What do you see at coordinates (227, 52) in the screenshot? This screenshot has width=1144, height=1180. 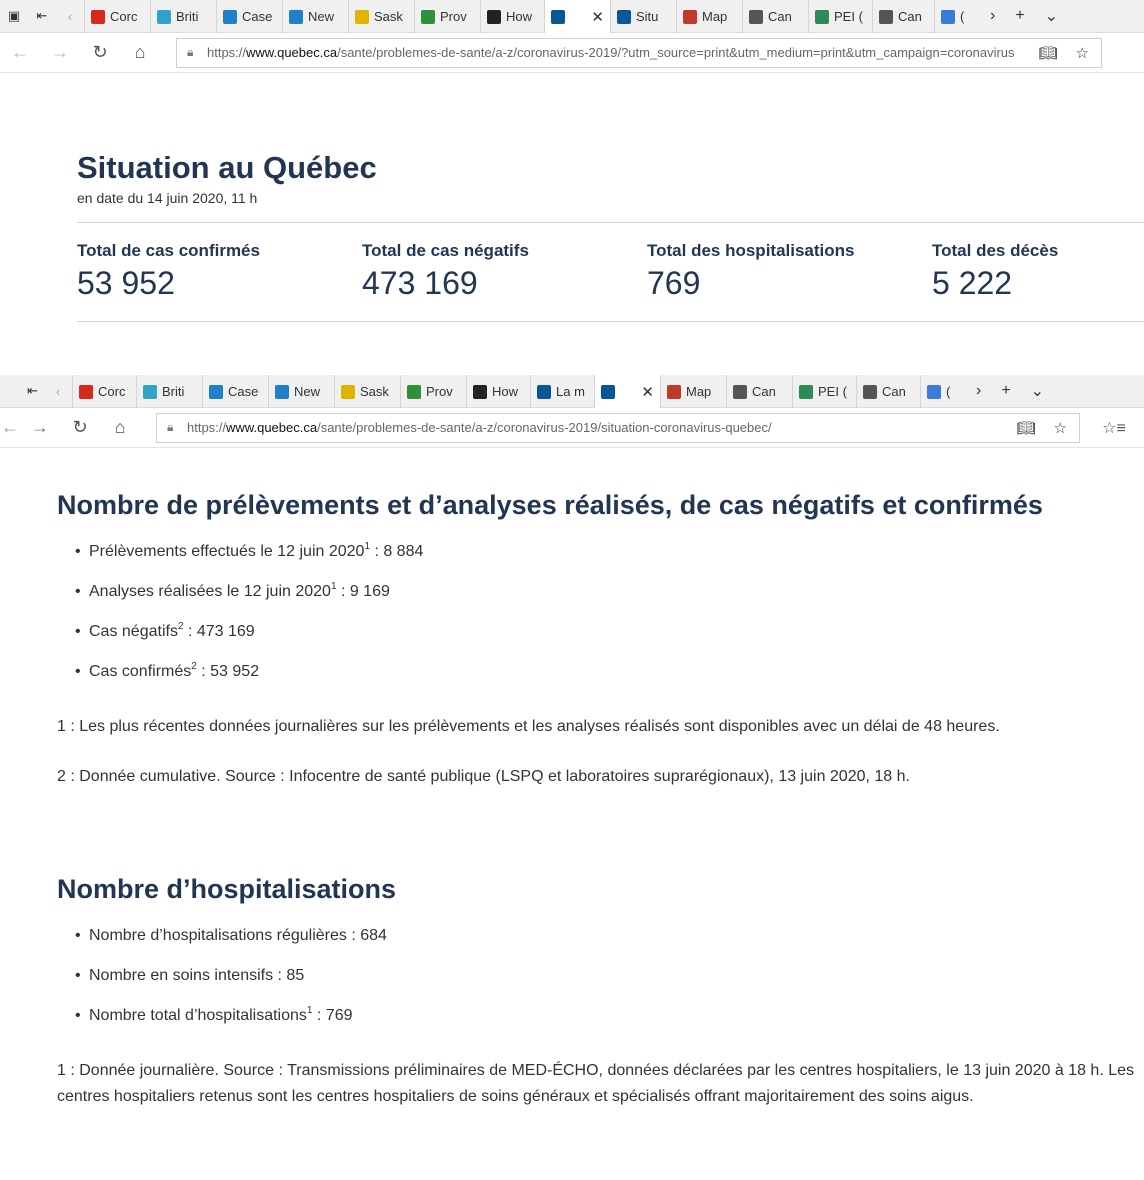 I see `url-protocol: https://` at bounding box center [227, 52].